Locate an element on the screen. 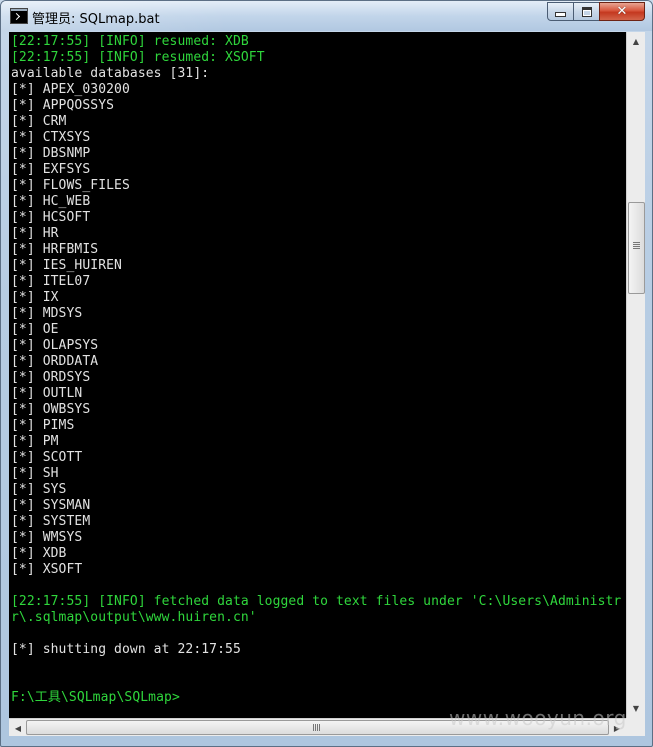 This screenshot has height=747, width=653. console-line: [*] ORDSYS is located at coordinates (51, 377).